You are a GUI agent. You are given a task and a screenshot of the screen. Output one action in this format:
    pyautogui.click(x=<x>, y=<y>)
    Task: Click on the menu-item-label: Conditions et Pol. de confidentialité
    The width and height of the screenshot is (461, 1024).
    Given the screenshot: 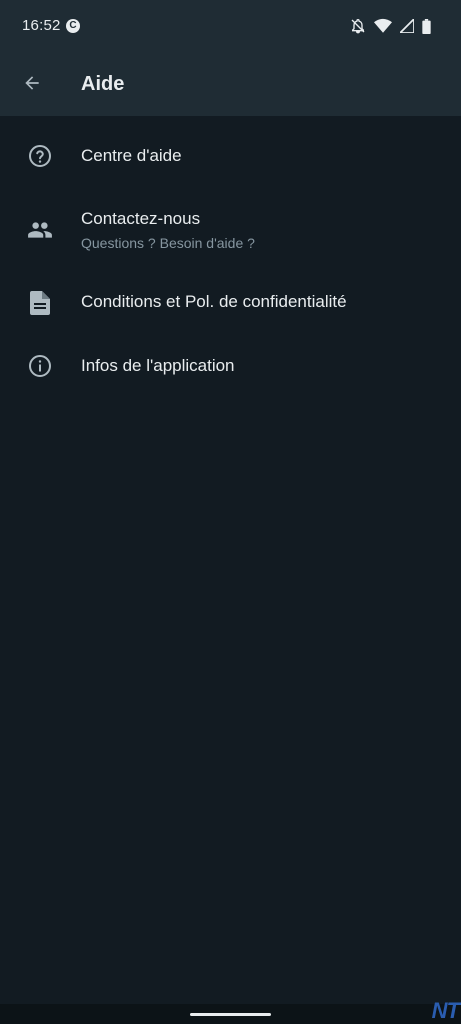 What is the action you would take?
    pyautogui.click(x=214, y=301)
    